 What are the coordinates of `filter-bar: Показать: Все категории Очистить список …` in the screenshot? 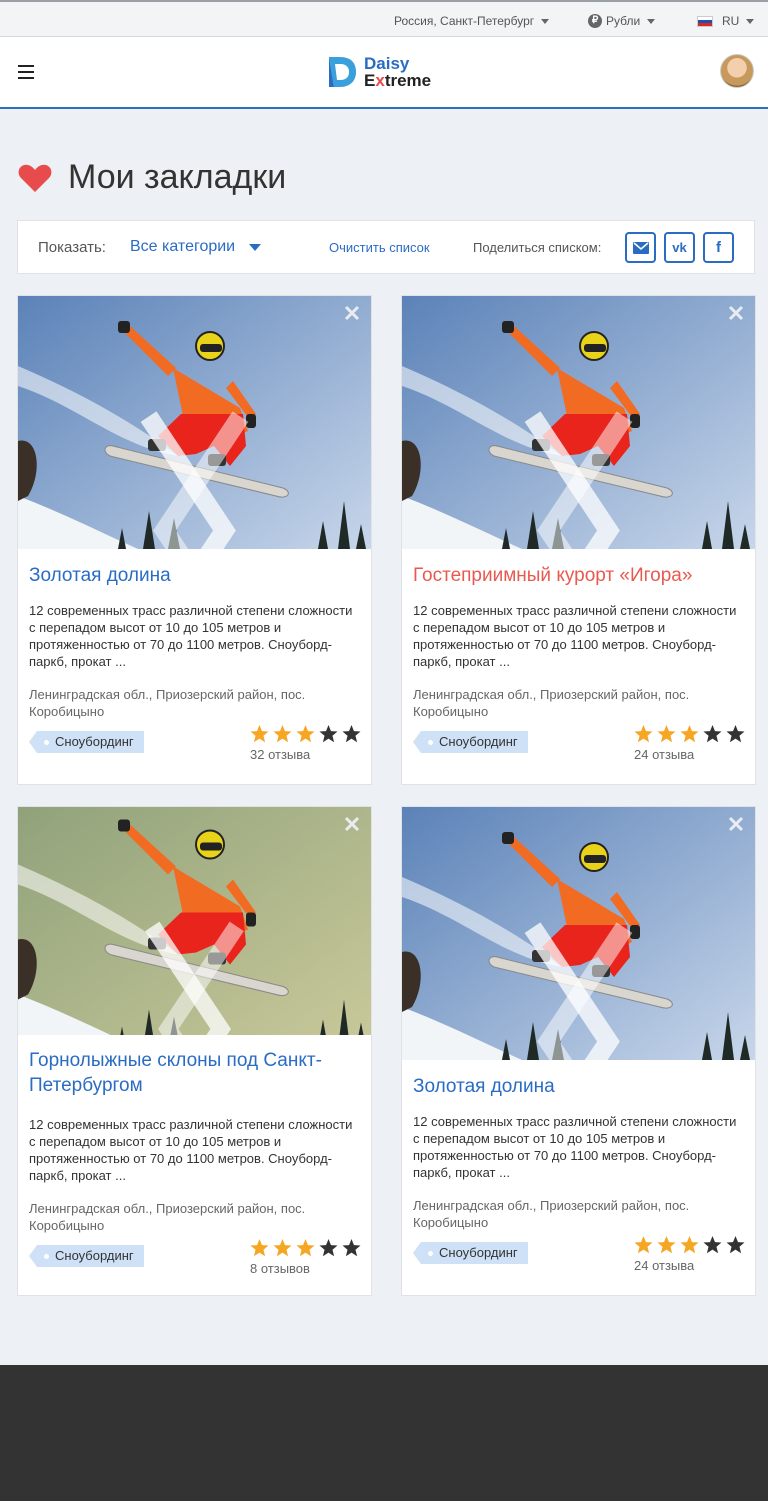 It's located at (386, 247).